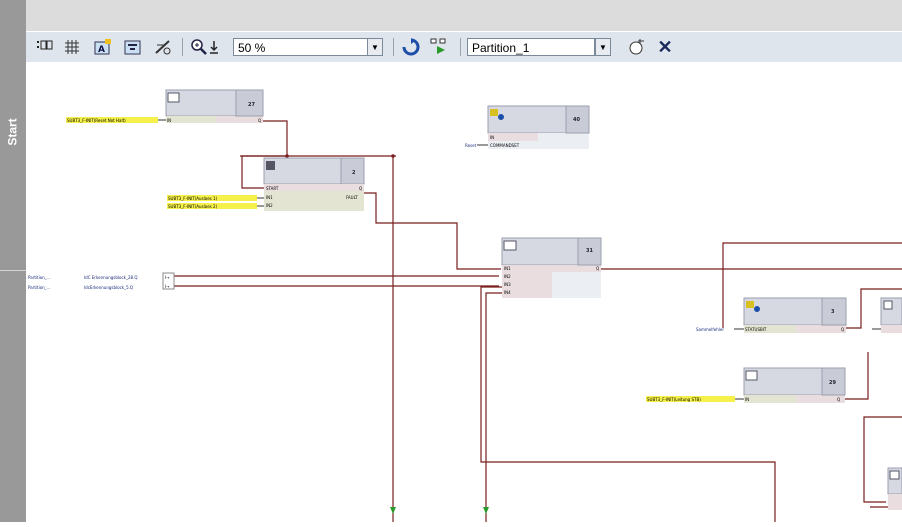  Describe the element at coordinates (756, 329) in the screenshot. I see `block-input-label: STATUSBIT` at that location.